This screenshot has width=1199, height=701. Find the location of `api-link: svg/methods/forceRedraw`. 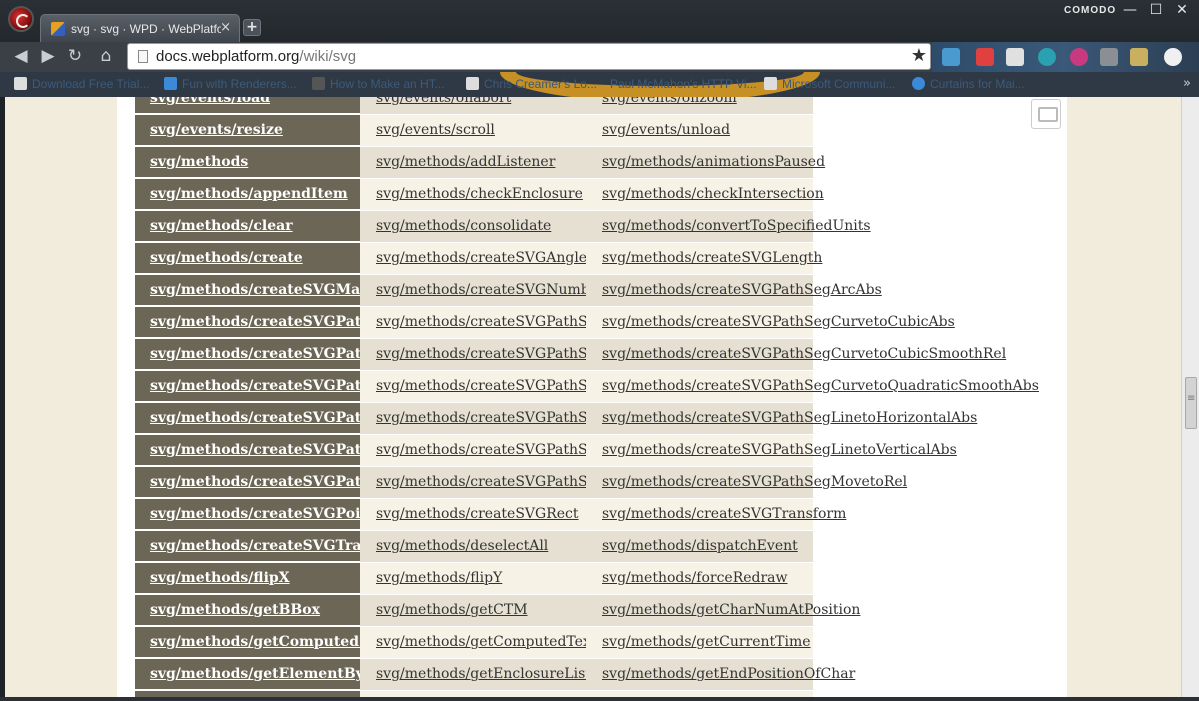

api-link: svg/methods/forceRedraw is located at coordinates (695, 578).